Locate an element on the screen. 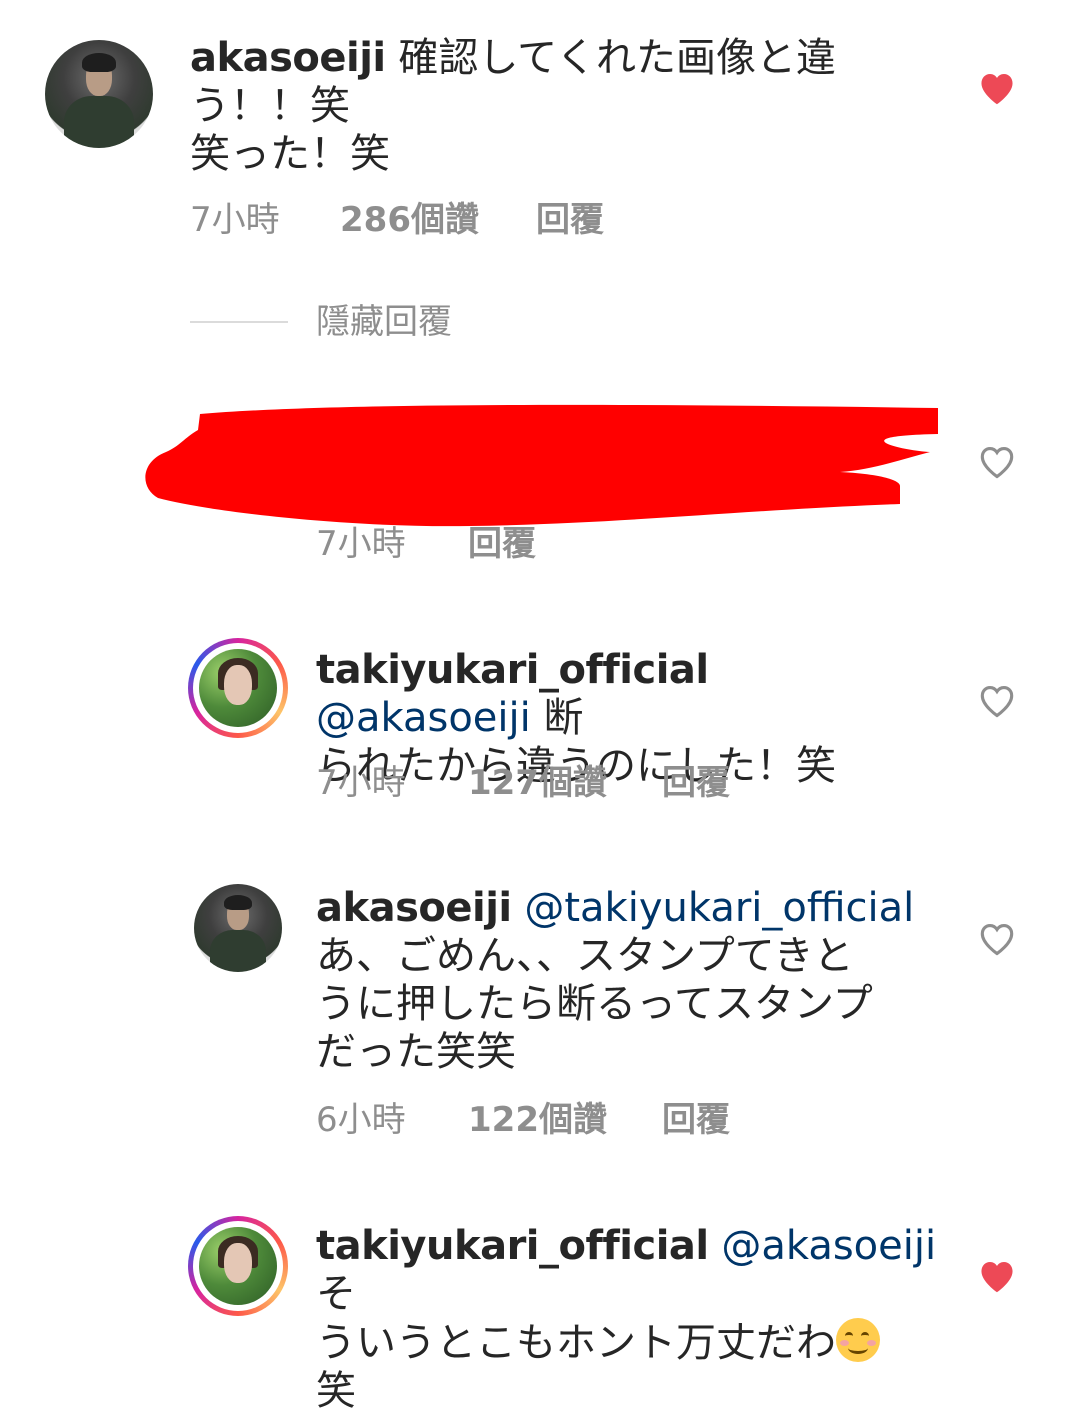 The height and width of the screenshot is (1415, 1080). comment-body: 断 is located at coordinates (563, 718).